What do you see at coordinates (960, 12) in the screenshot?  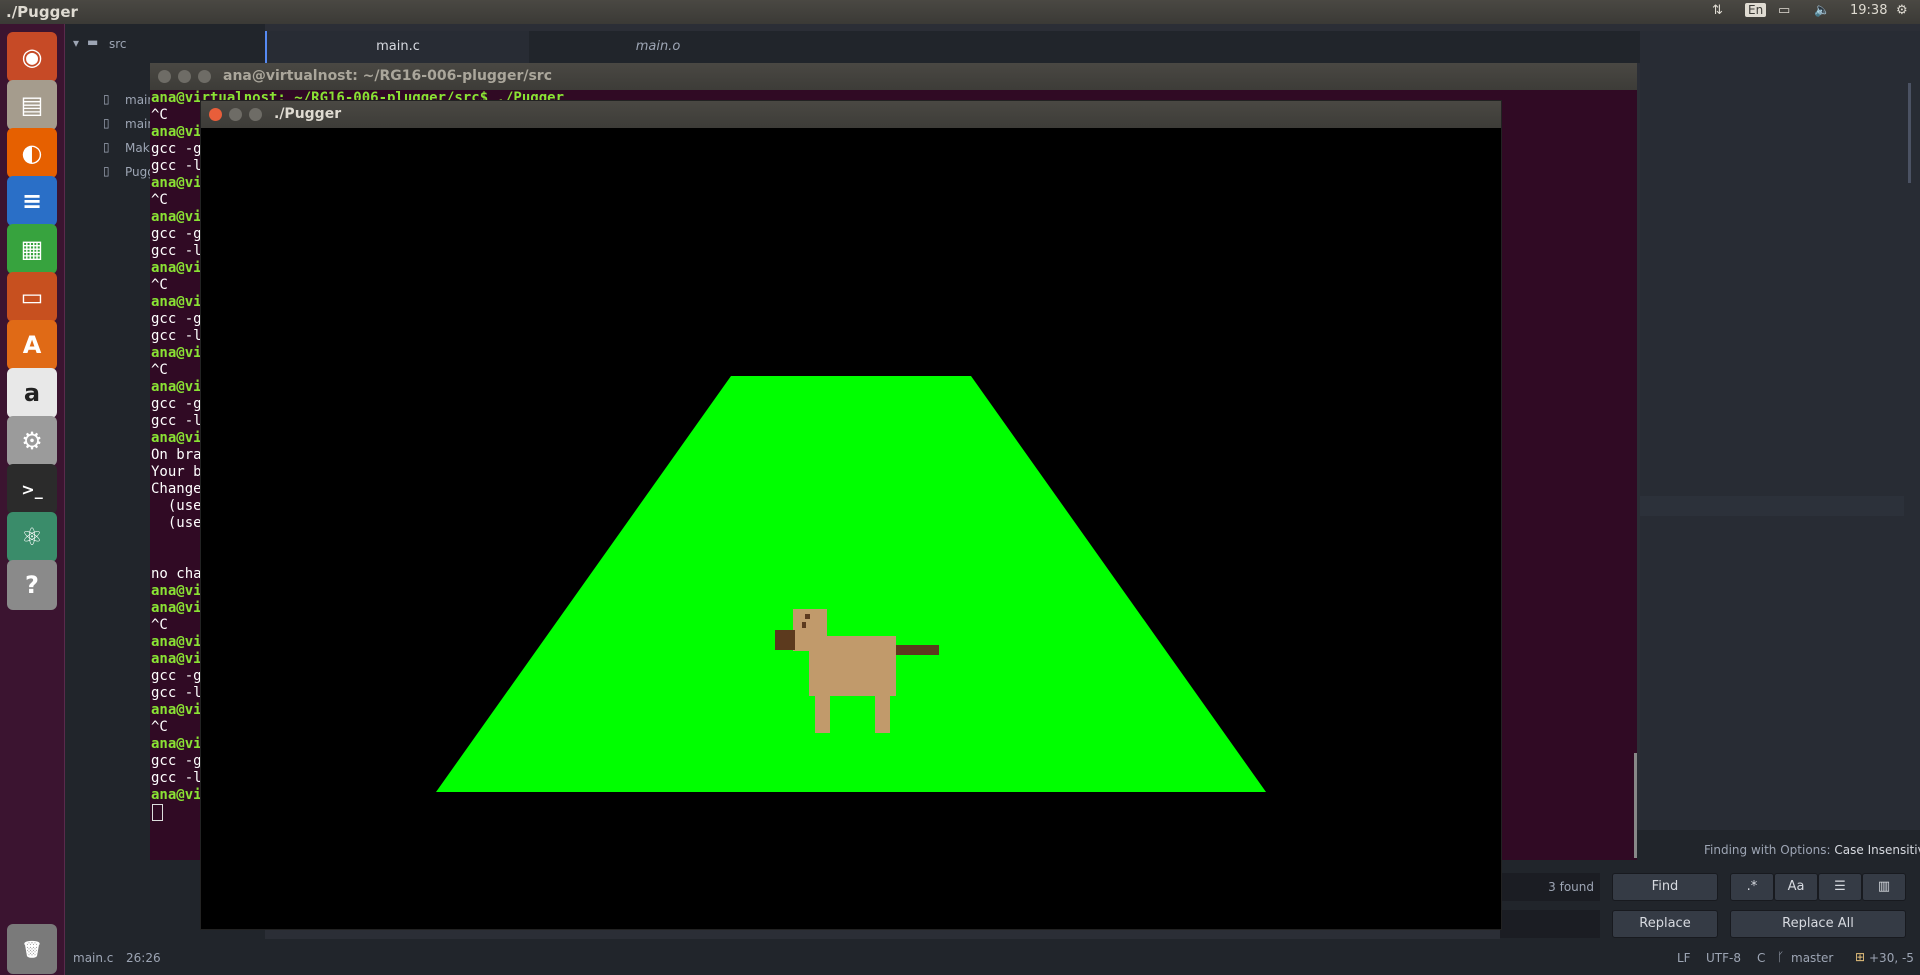 I see `top-panel: ./Pugger ⇅ En ▭ 🔈 19:38 ⚙` at bounding box center [960, 12].